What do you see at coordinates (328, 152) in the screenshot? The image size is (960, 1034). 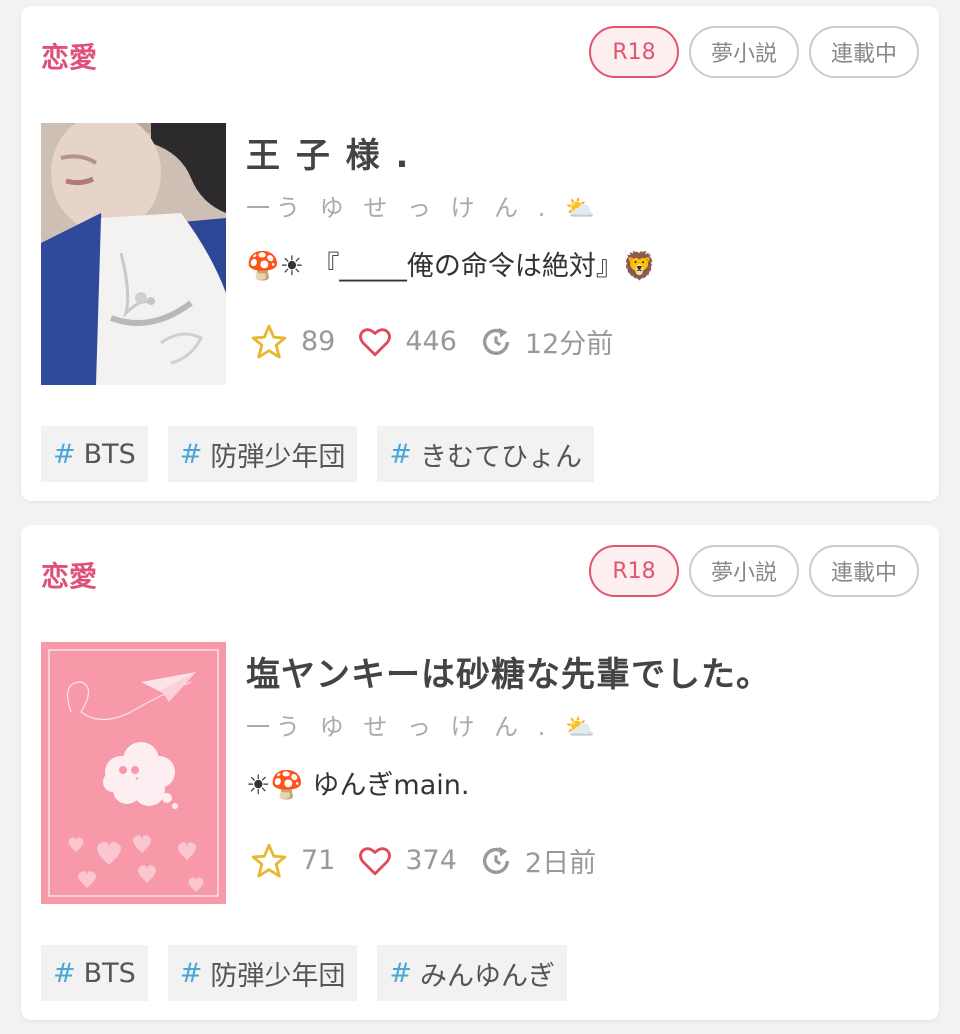 I see `story-title: 王 子 様 .` at bounding box center [328, 152].